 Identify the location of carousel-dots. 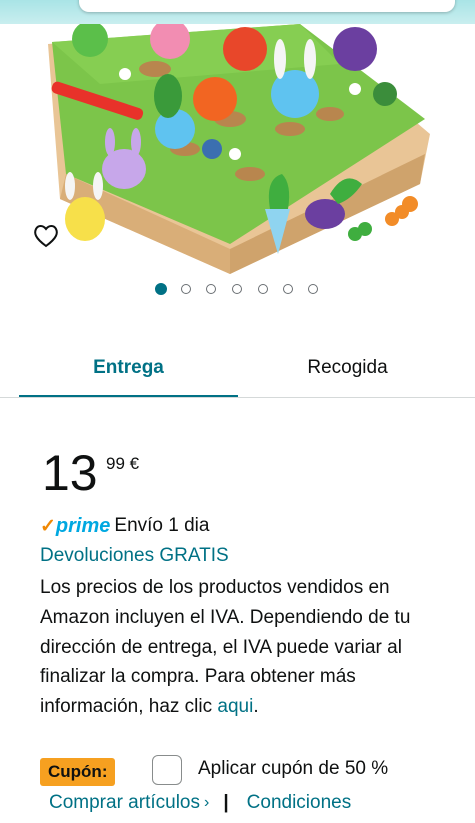
(237, 290).